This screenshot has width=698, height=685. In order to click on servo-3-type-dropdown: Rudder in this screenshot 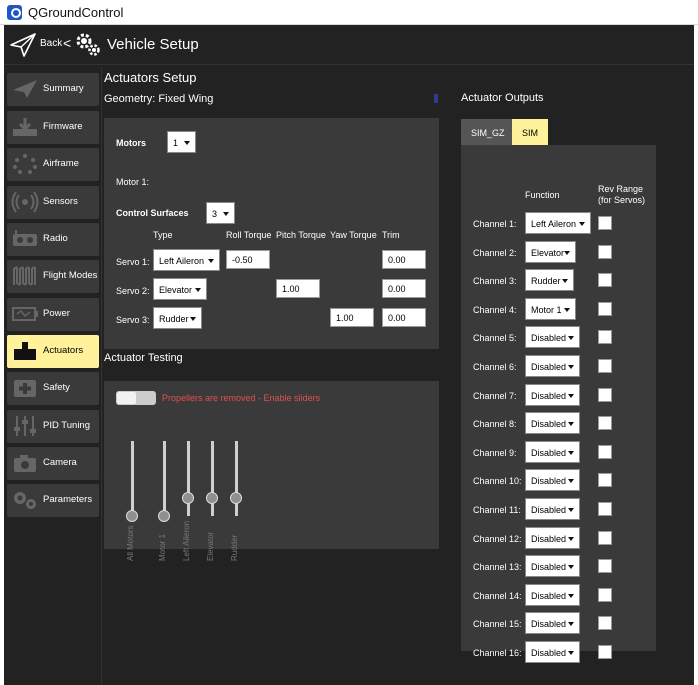, I will do `click(177, 318)`.